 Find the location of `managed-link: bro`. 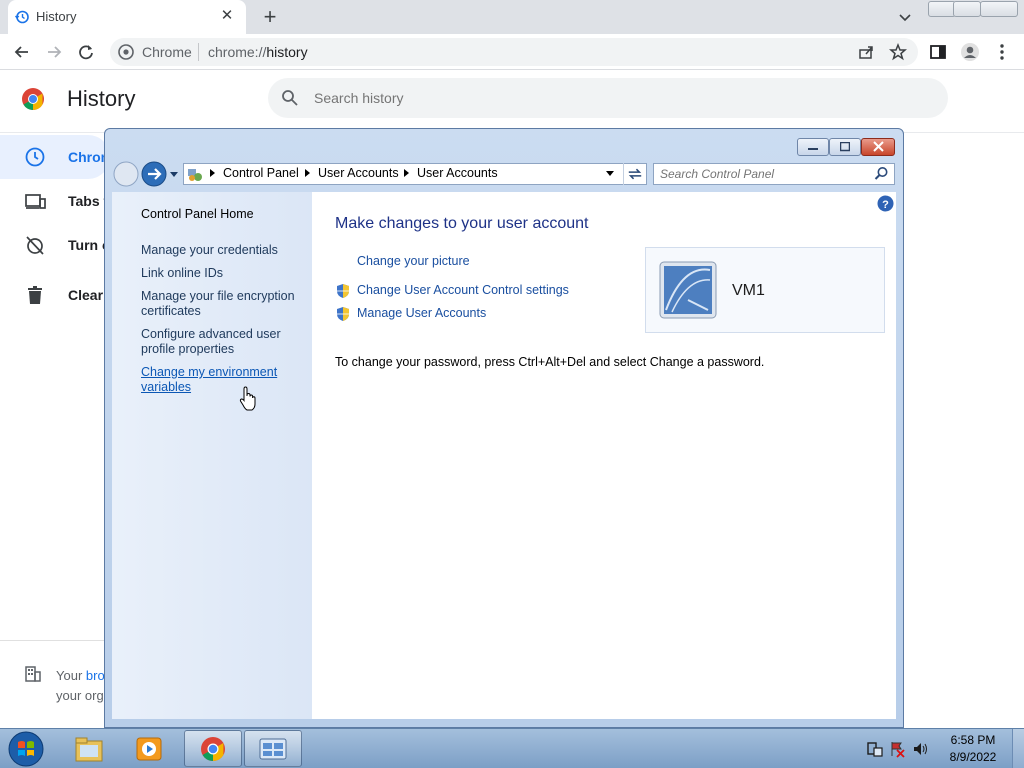

managed-link: bro is located at coordinates (95, 675).